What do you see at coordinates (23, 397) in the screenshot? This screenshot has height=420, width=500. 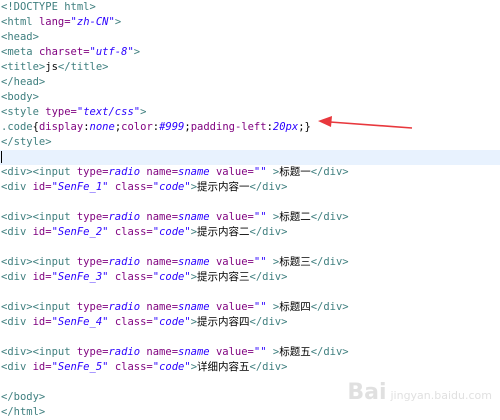 I see `code-token: </body>` at bounding box center [23, 397].